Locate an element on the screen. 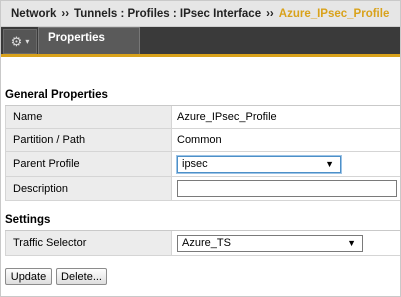  parent-profile-label: Parent Profile is located at coordinates (88, 164).